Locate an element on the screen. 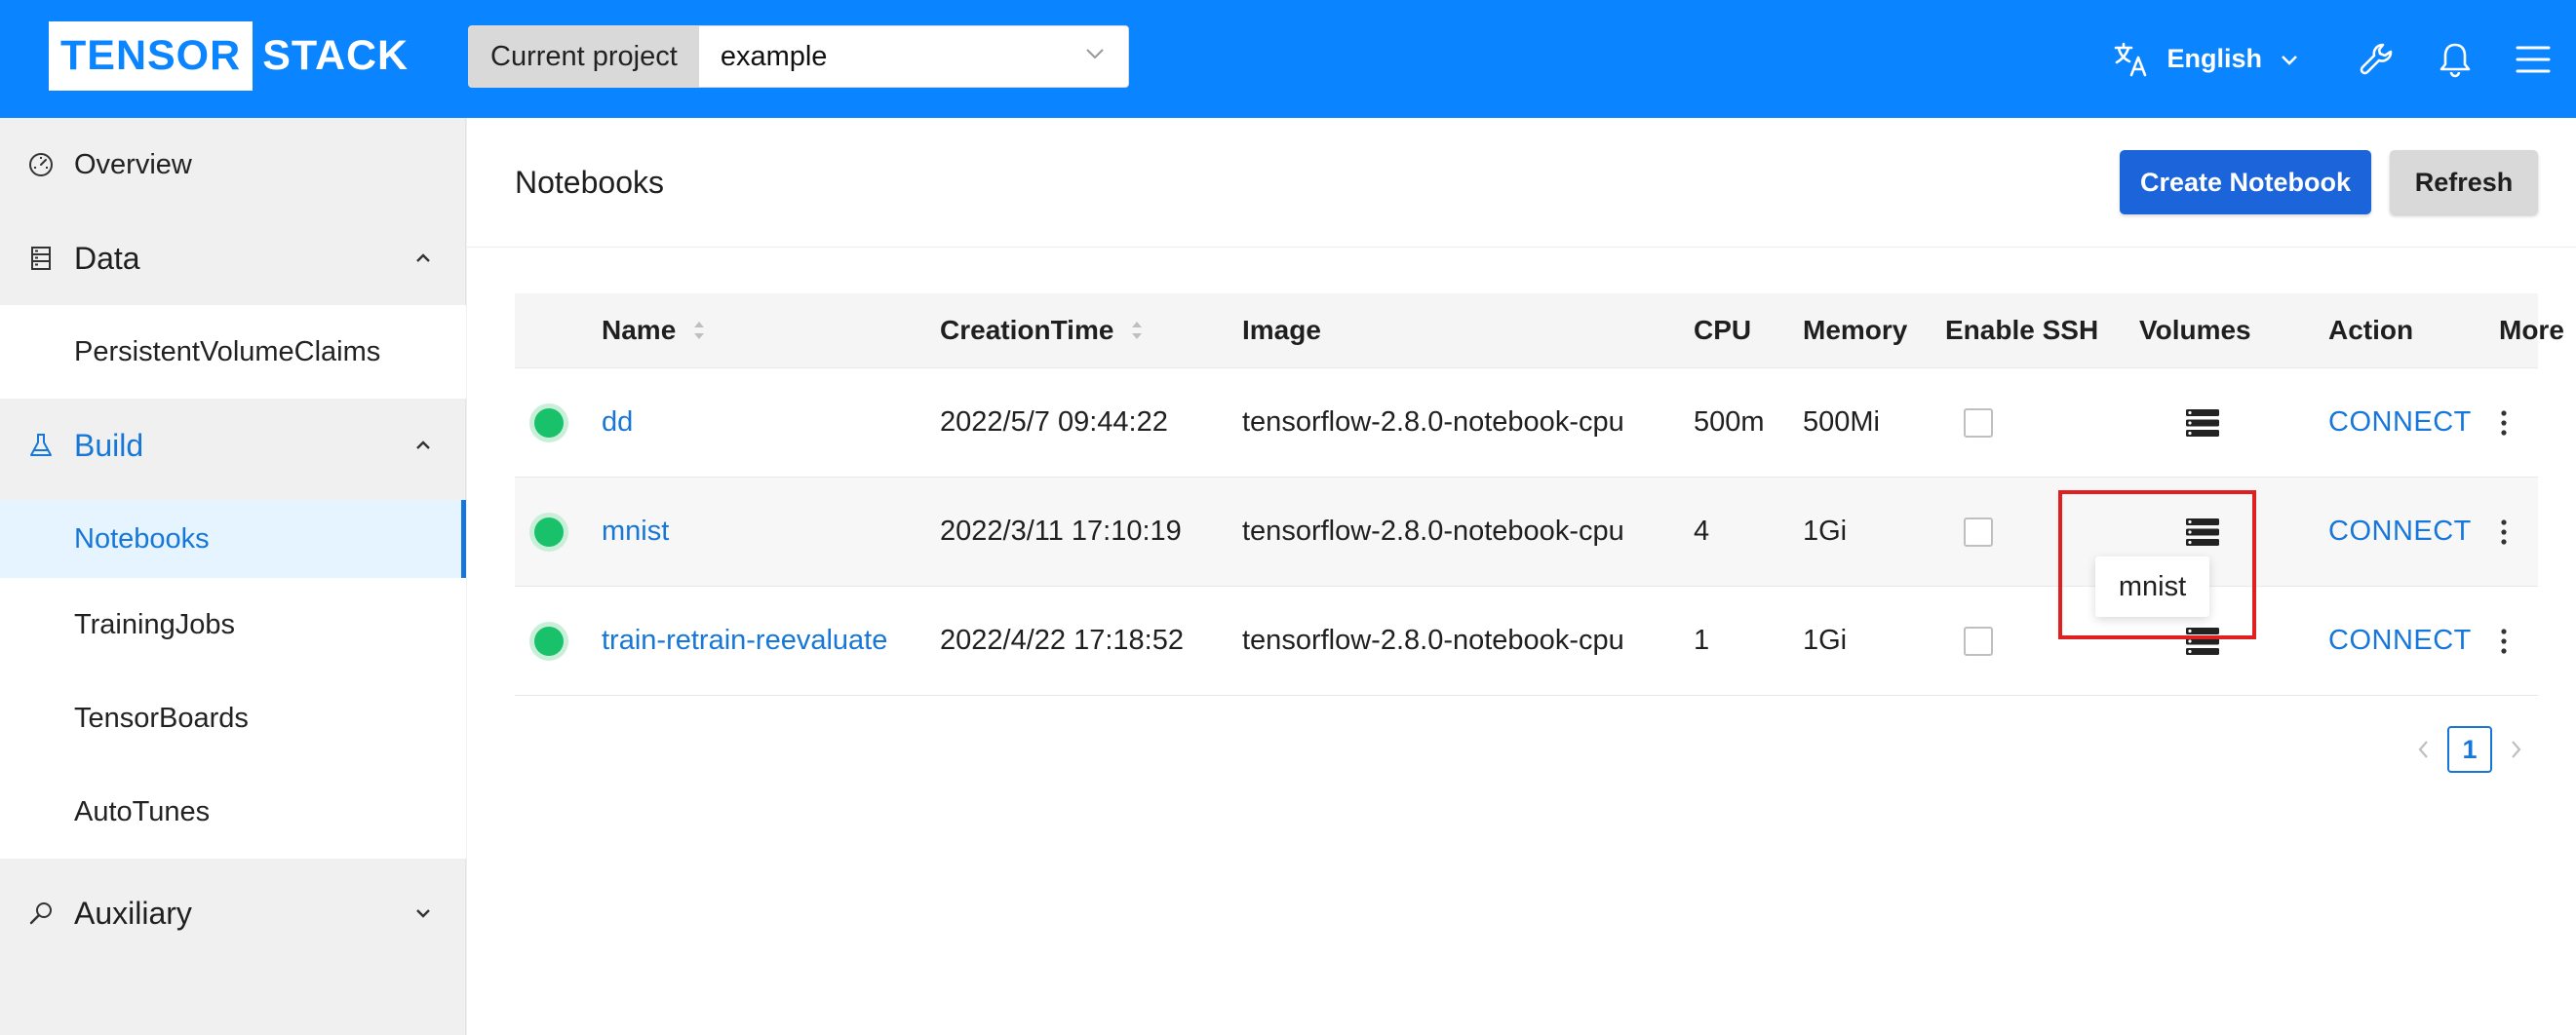 The width and height of the screenshot is (2576, 1035). menu-icon is located at coordinates (2533, 59).